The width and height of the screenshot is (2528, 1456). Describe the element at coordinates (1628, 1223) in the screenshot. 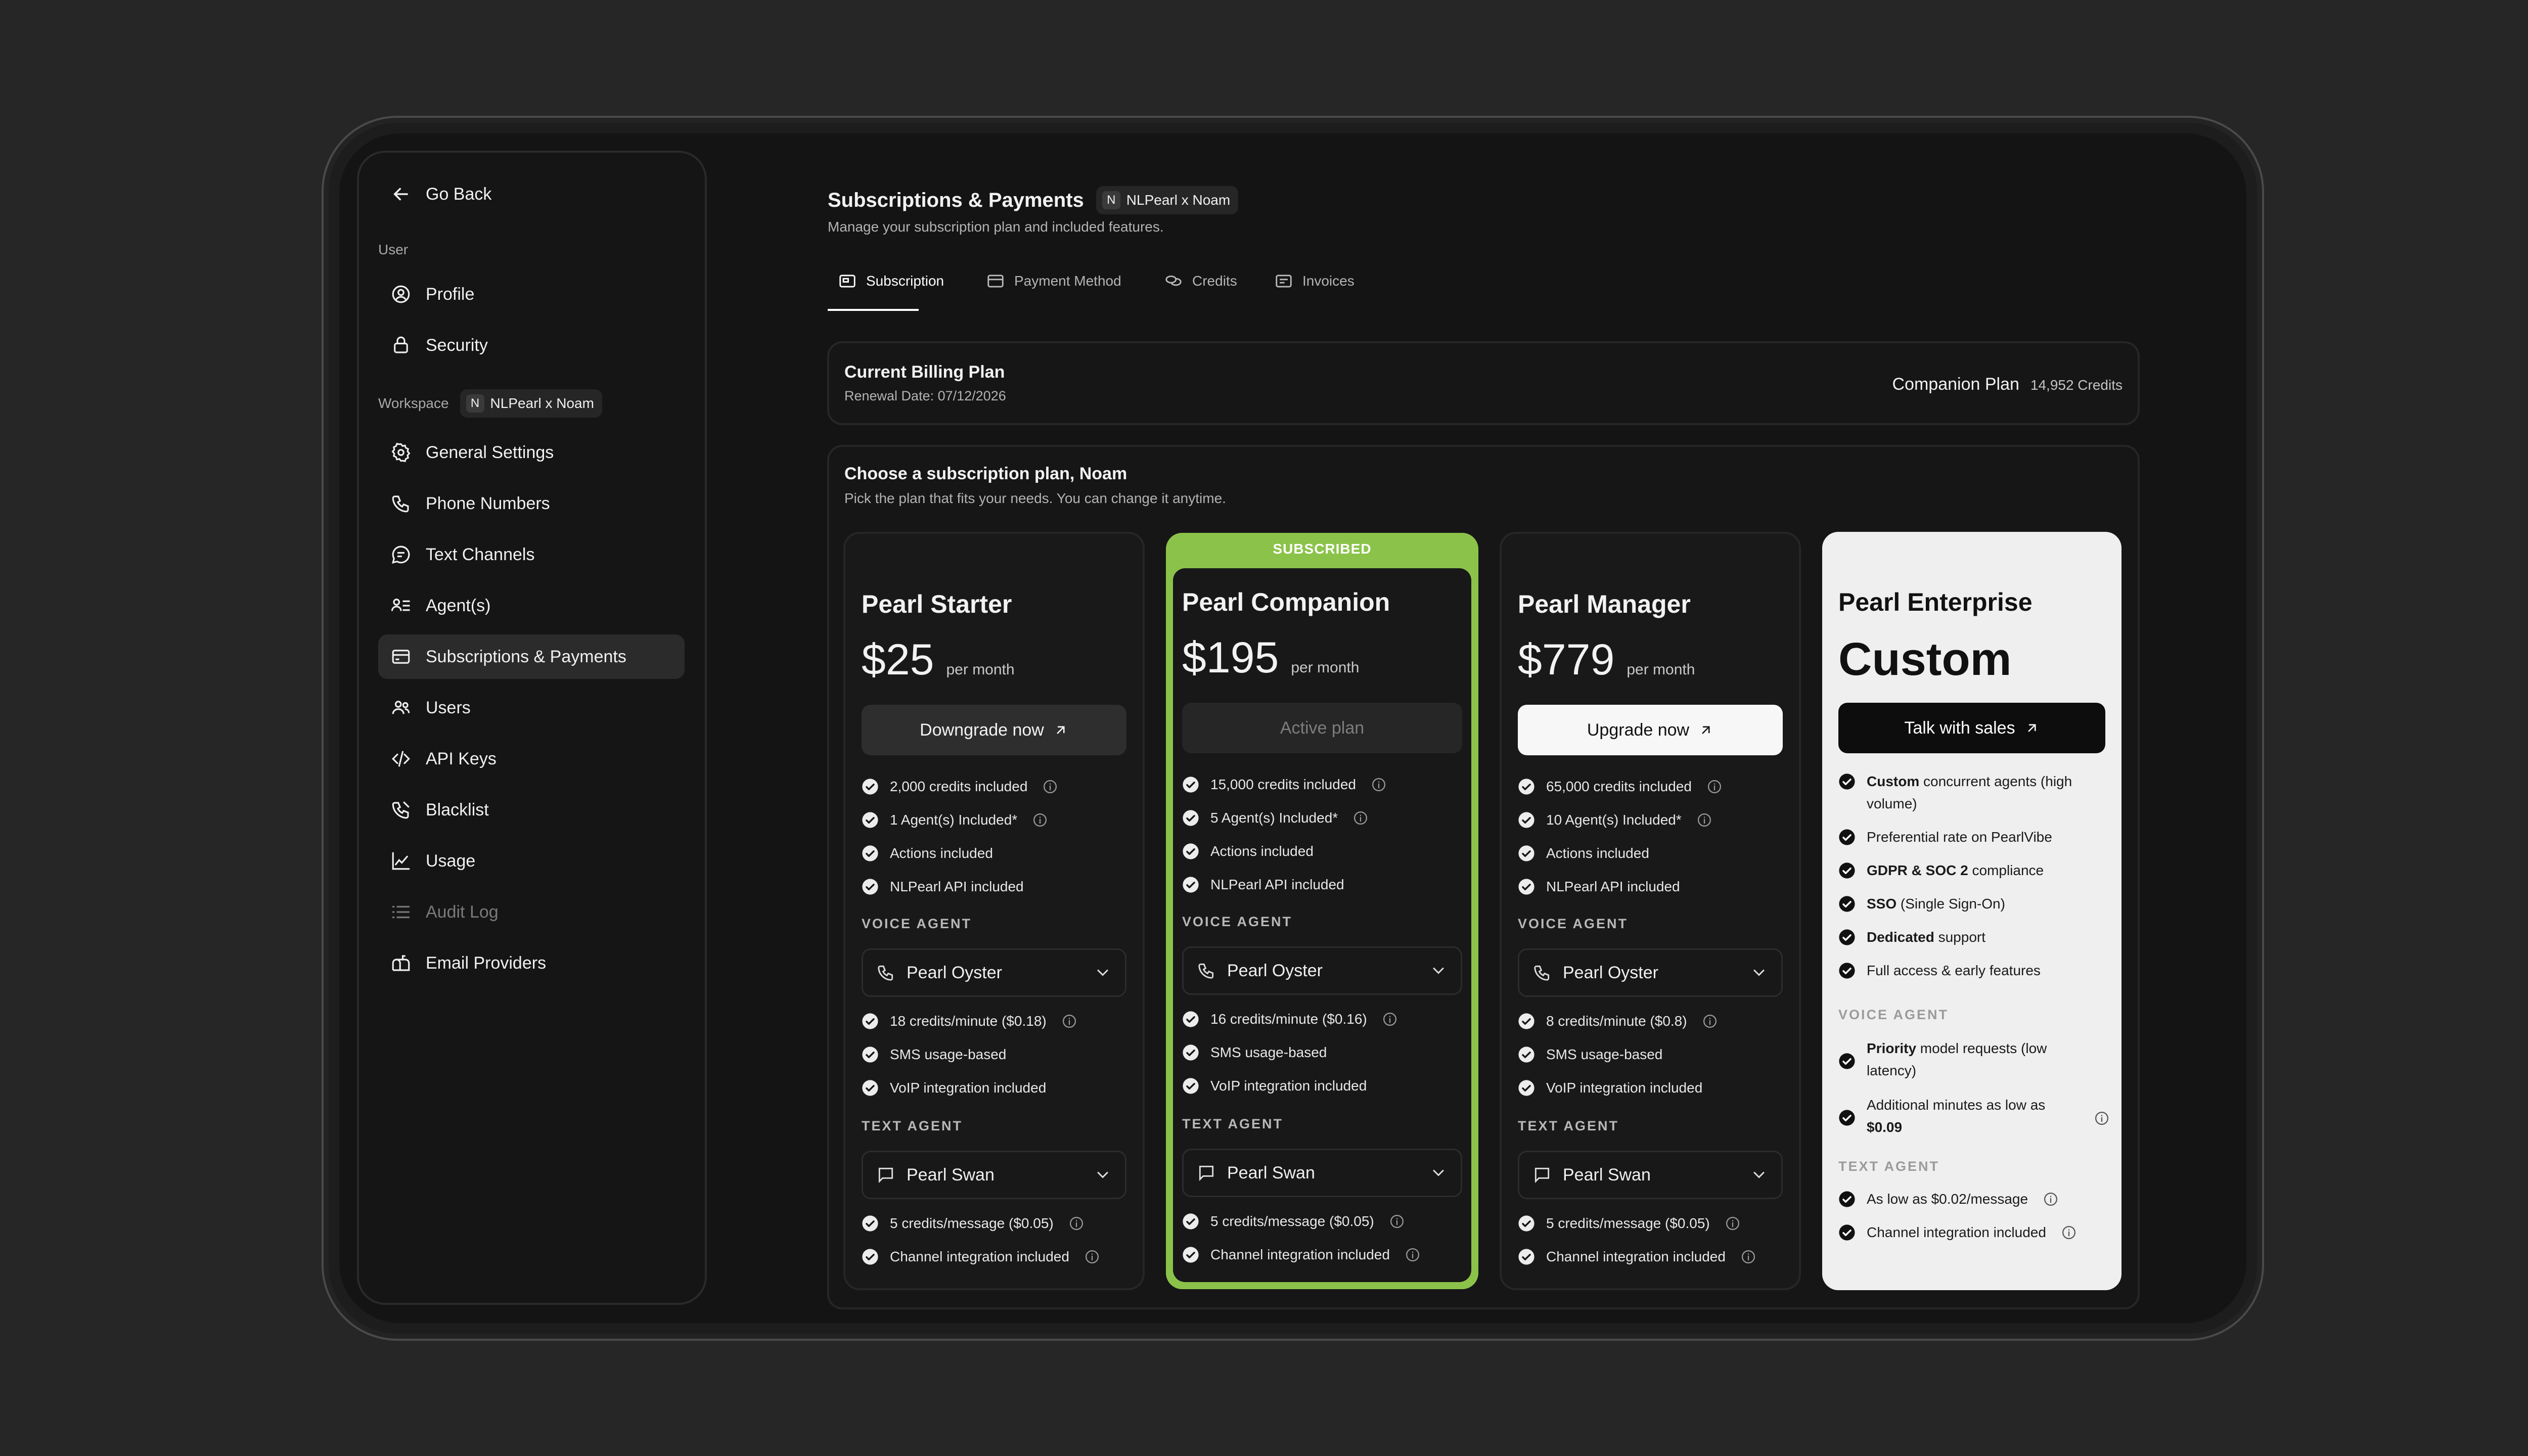

I see `feature-text: 5 credits/message ($0.05)` at that location.